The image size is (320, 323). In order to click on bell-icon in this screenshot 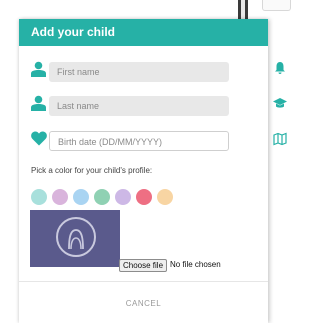, I will do `click(280, 68)`.